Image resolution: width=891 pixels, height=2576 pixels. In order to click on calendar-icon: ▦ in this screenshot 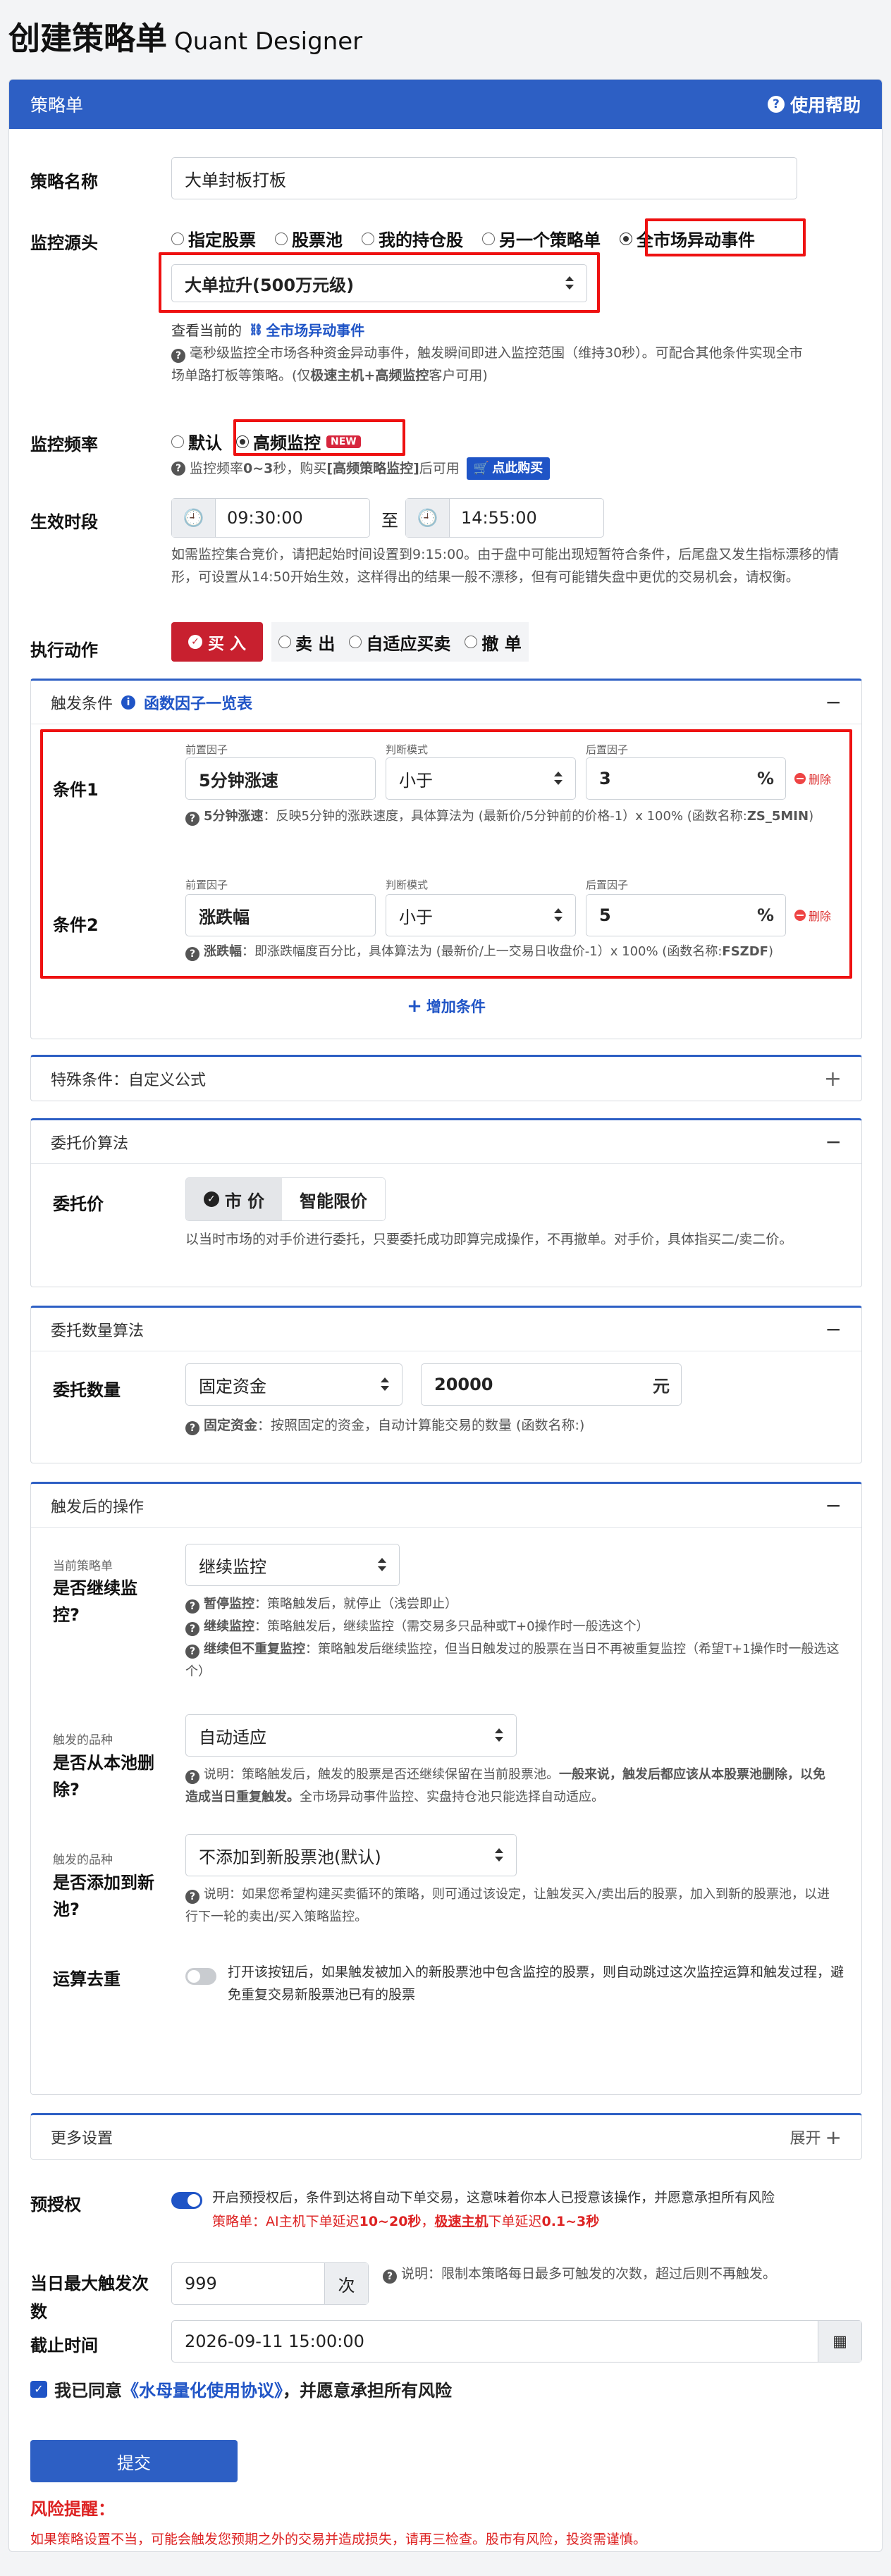, I will do `click(839, 2341)`.